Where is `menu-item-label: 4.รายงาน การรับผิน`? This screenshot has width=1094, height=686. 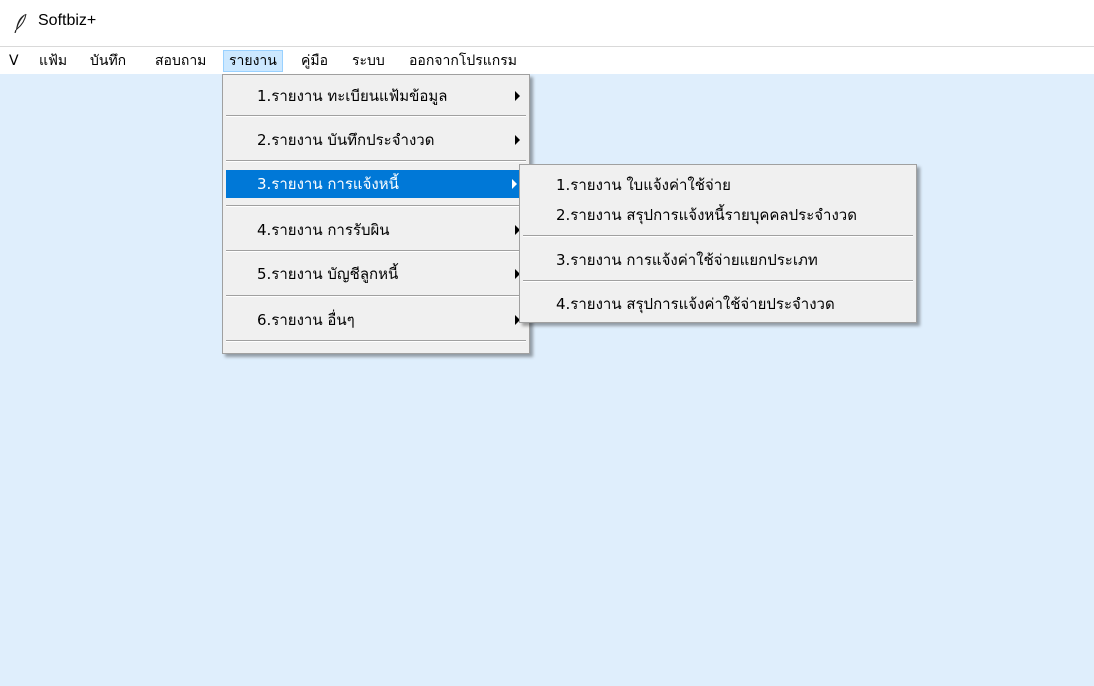
menu-item-label: 4.รายงาน การรับผิน is located at coordinates (323, 230).